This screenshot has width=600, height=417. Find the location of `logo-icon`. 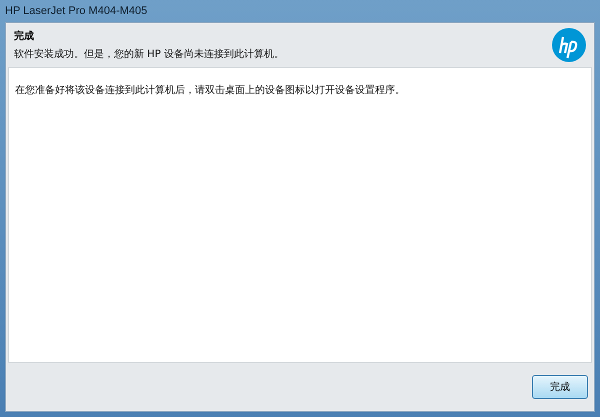

logo-icon is located at coordinates (569, 45).